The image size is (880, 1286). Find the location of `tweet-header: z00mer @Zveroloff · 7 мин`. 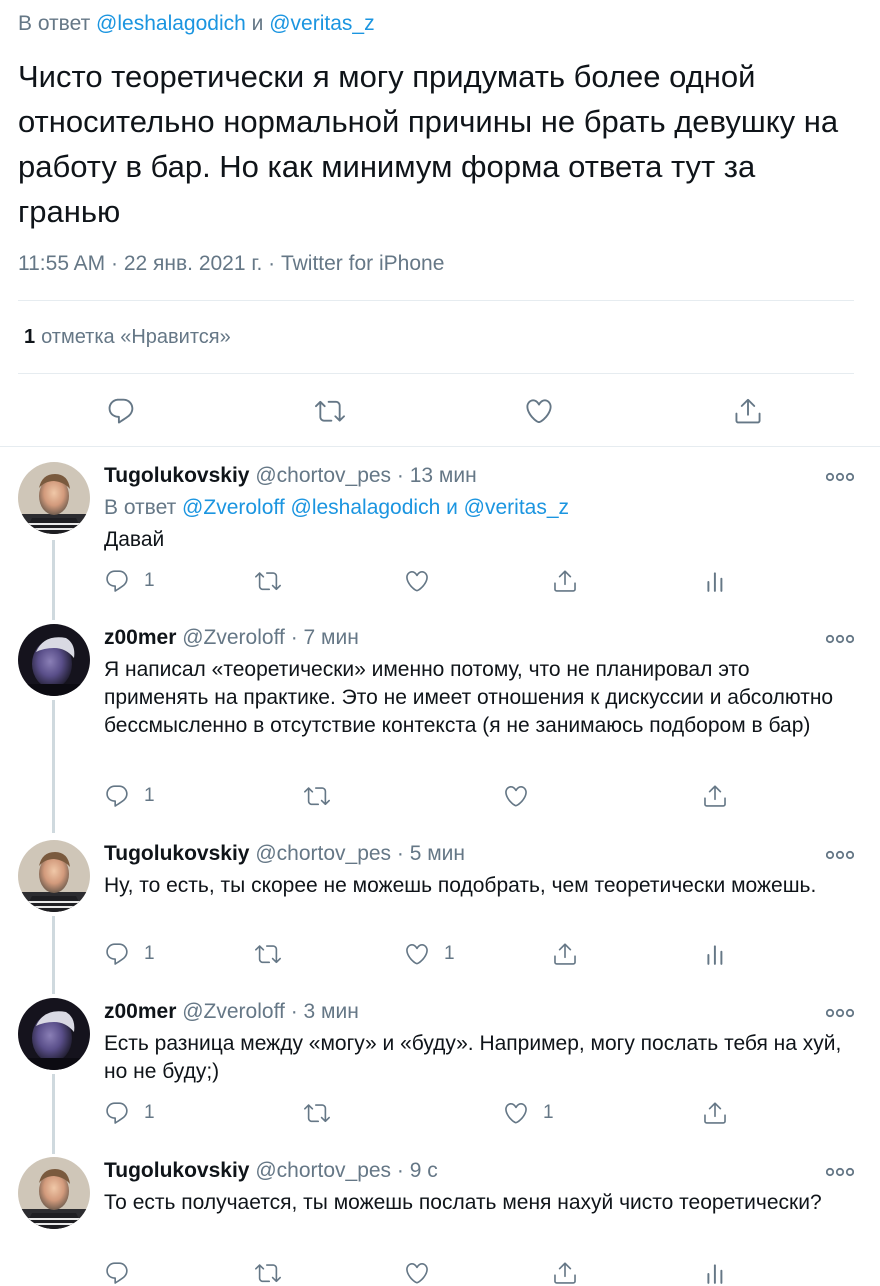

tweet-header: z00mer @Zveroloff · 7 мин is located at coordinates (231, 638).